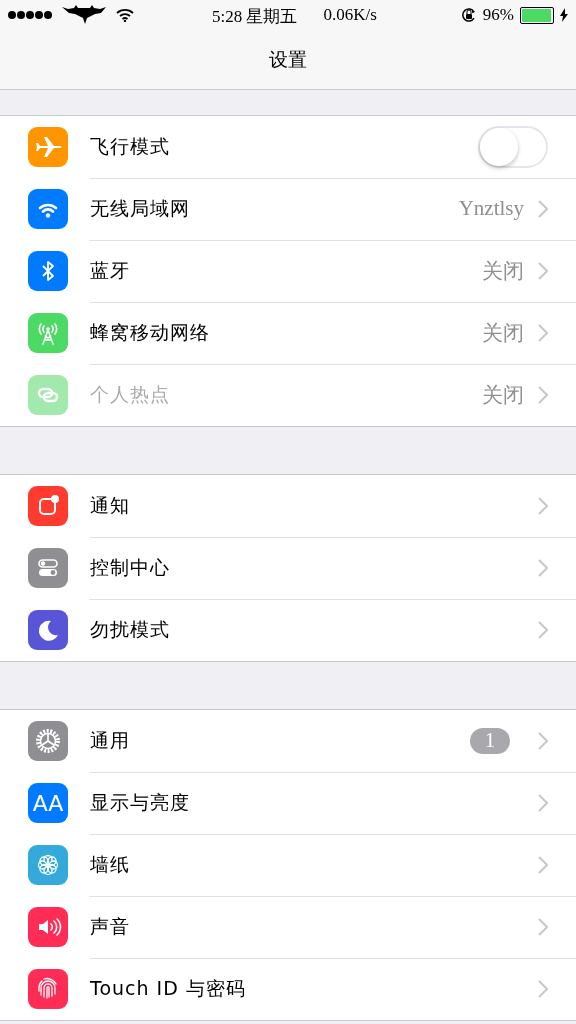 The height and width of the screenshot is (1024, 576). Describe the element at coordinates (279, 332) in the screenshot. I see `row-label: 蜂窝移动网络` at that location.